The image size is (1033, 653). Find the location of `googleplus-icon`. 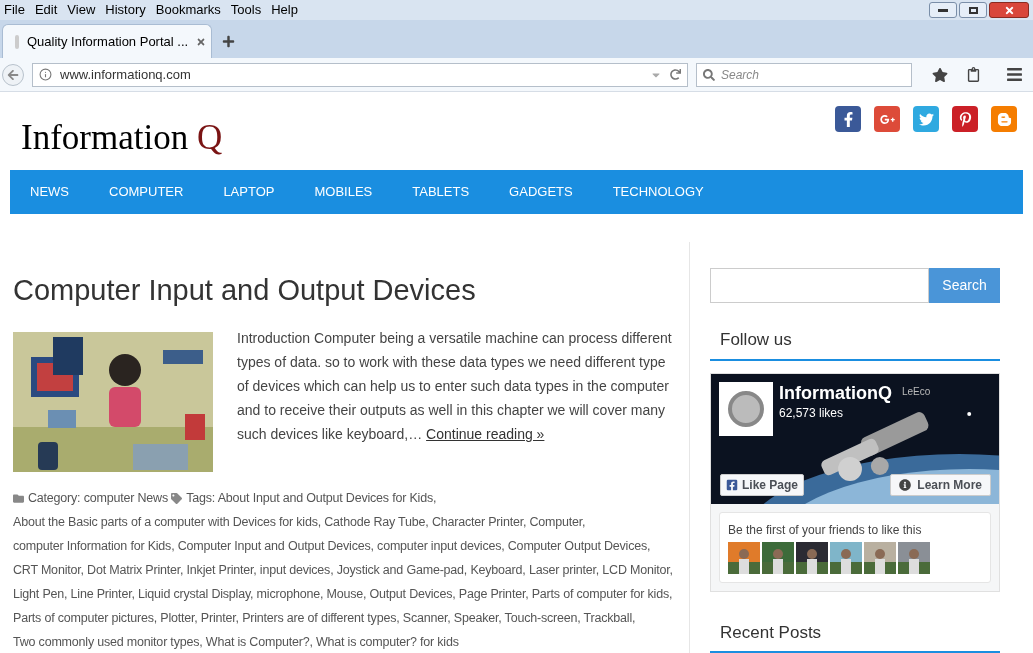

googleplus-icon is located at coordinates (887, 119).